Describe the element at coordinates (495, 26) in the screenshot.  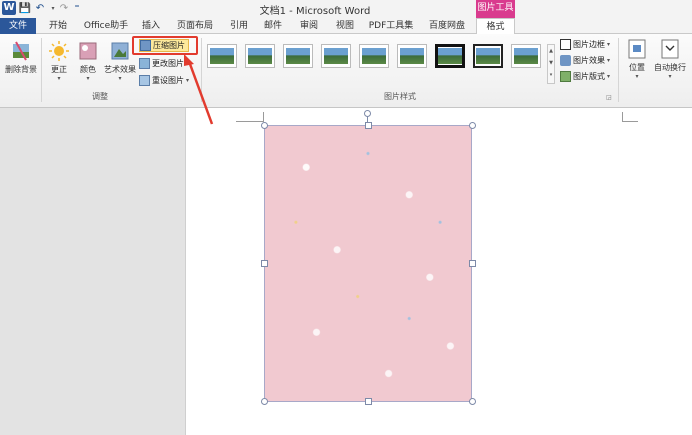
I see `tab-format: 格式` at that location.